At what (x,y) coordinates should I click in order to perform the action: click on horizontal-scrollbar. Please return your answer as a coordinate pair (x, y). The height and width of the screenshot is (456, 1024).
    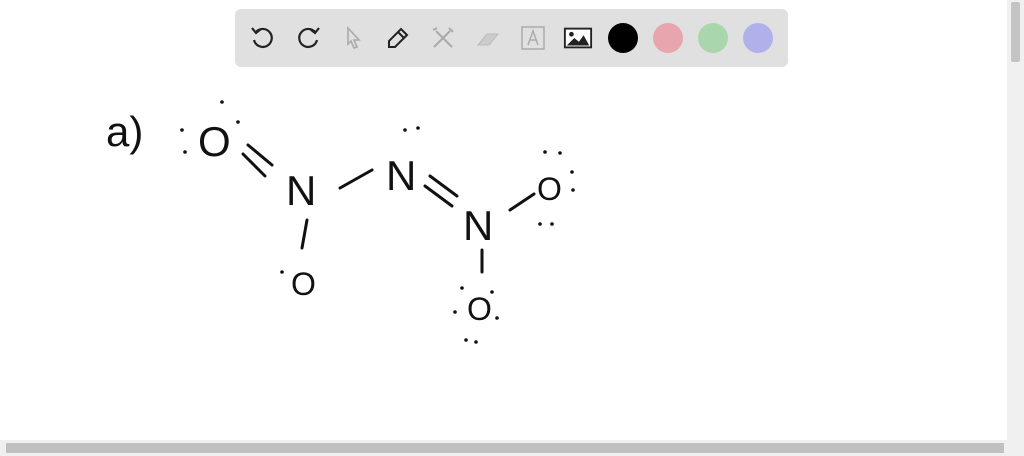
    Looking at the image, I should click on (512, 448).